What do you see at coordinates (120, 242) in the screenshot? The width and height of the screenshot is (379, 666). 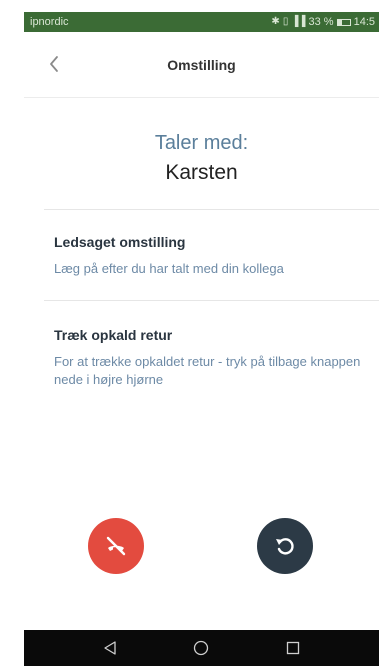 I see `section-title: Ledsaget omstilling` at bounding box center [120, 242].